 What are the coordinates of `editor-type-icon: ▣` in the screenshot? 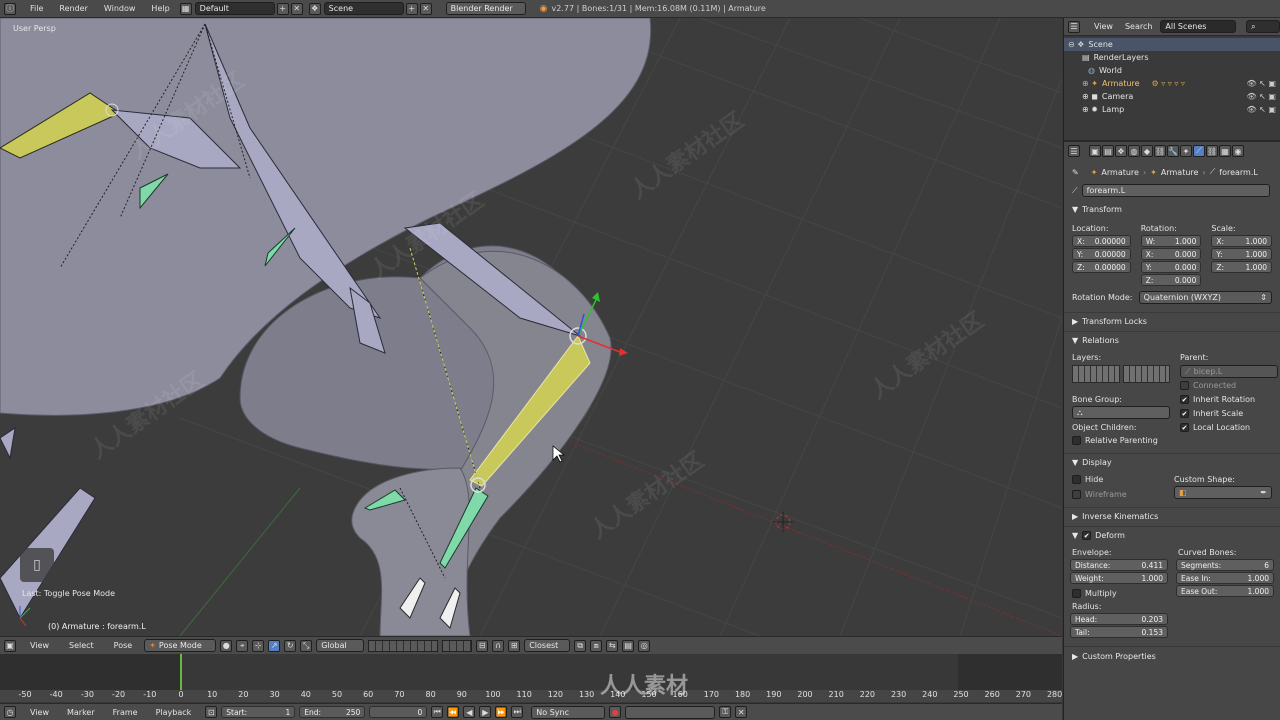 It's located at (10, 645).